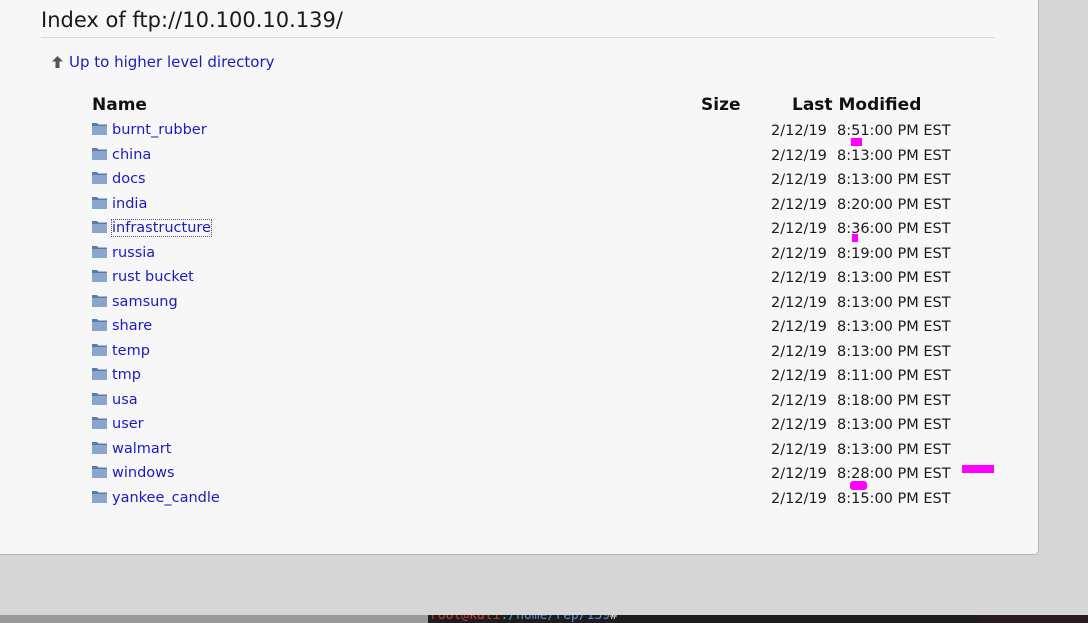  I want to click on table-row: infrastructure 2/12/19 8:36:00 PM EST, so click(519, 228).